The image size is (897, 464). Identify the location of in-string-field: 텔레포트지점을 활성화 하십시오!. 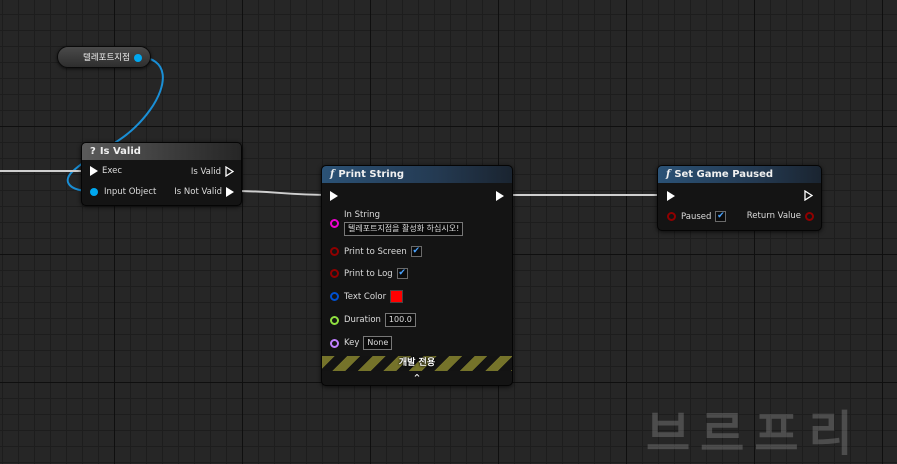
(404, 229).